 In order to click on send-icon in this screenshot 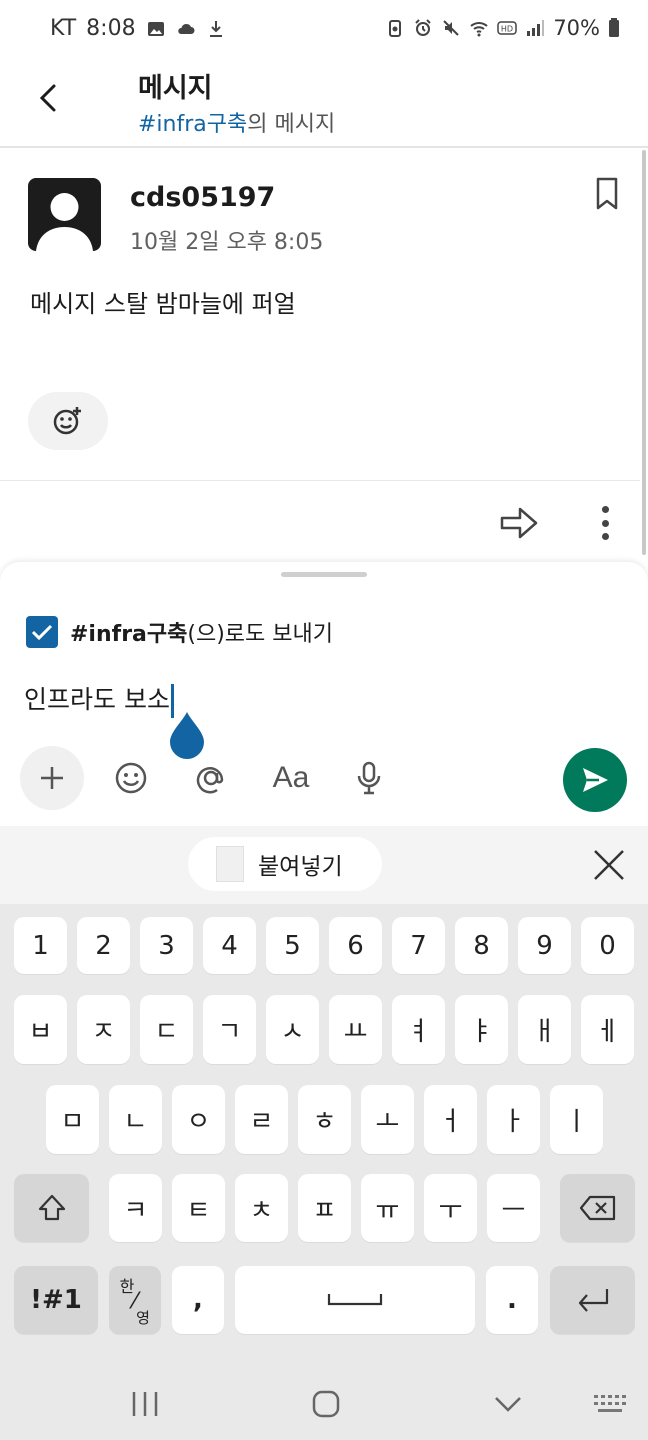, I will do `click(595, 780)`.